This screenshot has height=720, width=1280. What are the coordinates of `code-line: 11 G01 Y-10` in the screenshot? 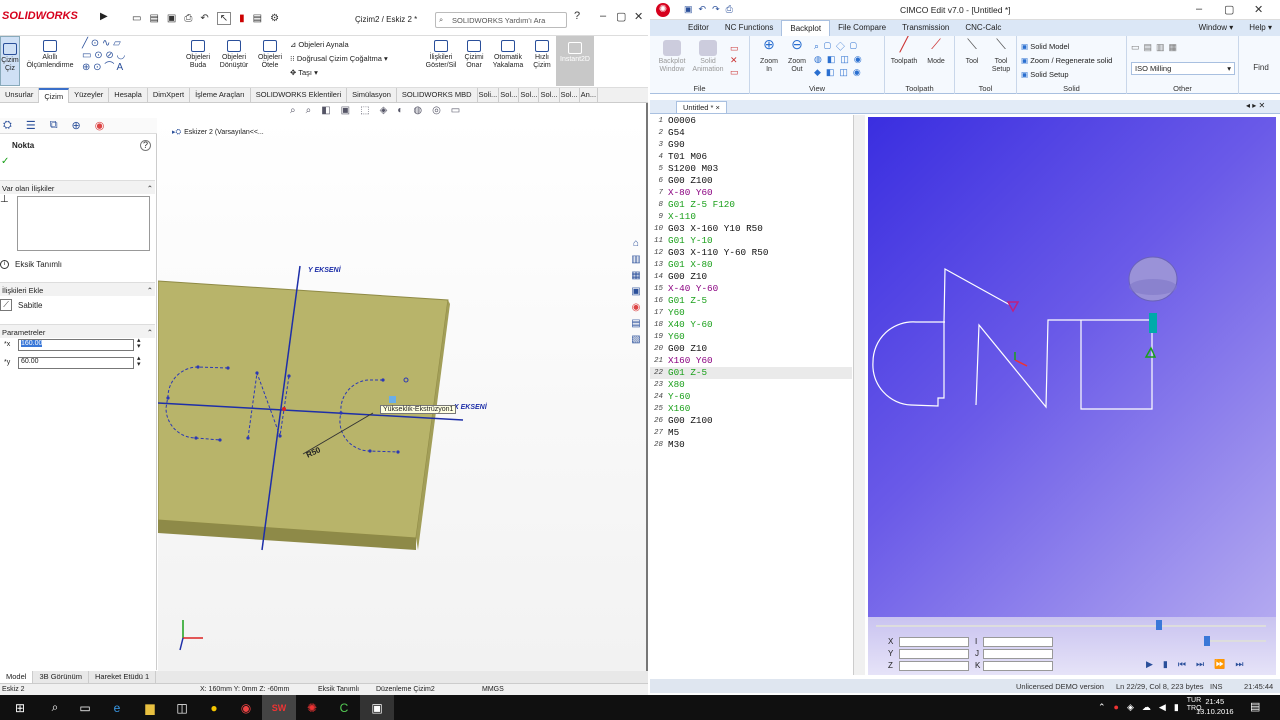 It's located at (751, 241).